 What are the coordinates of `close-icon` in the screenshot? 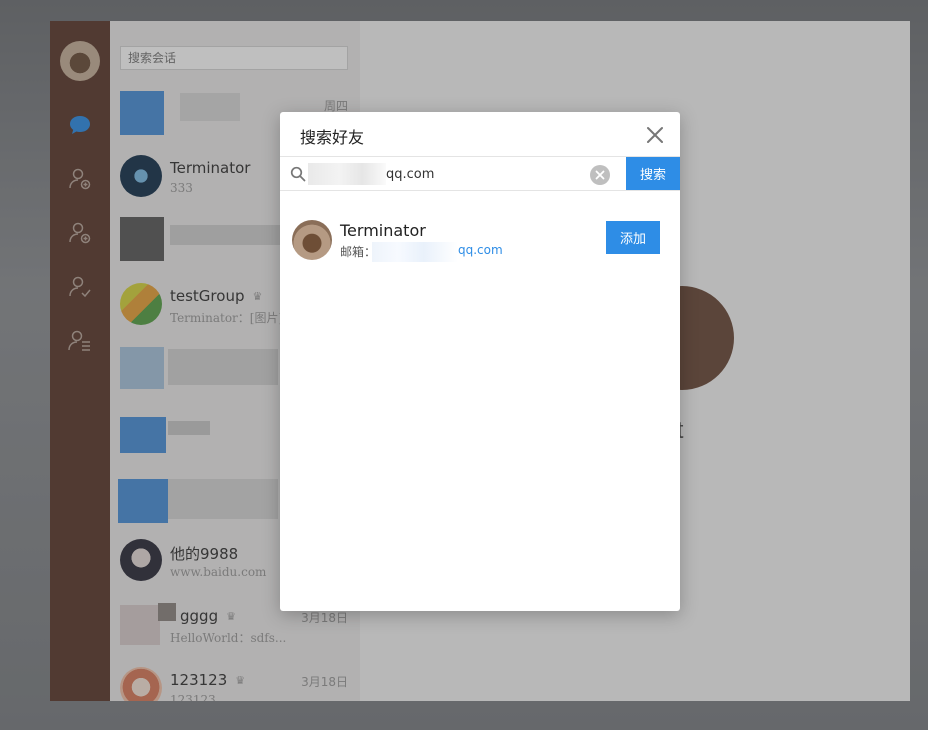 It's located at (655, 135).